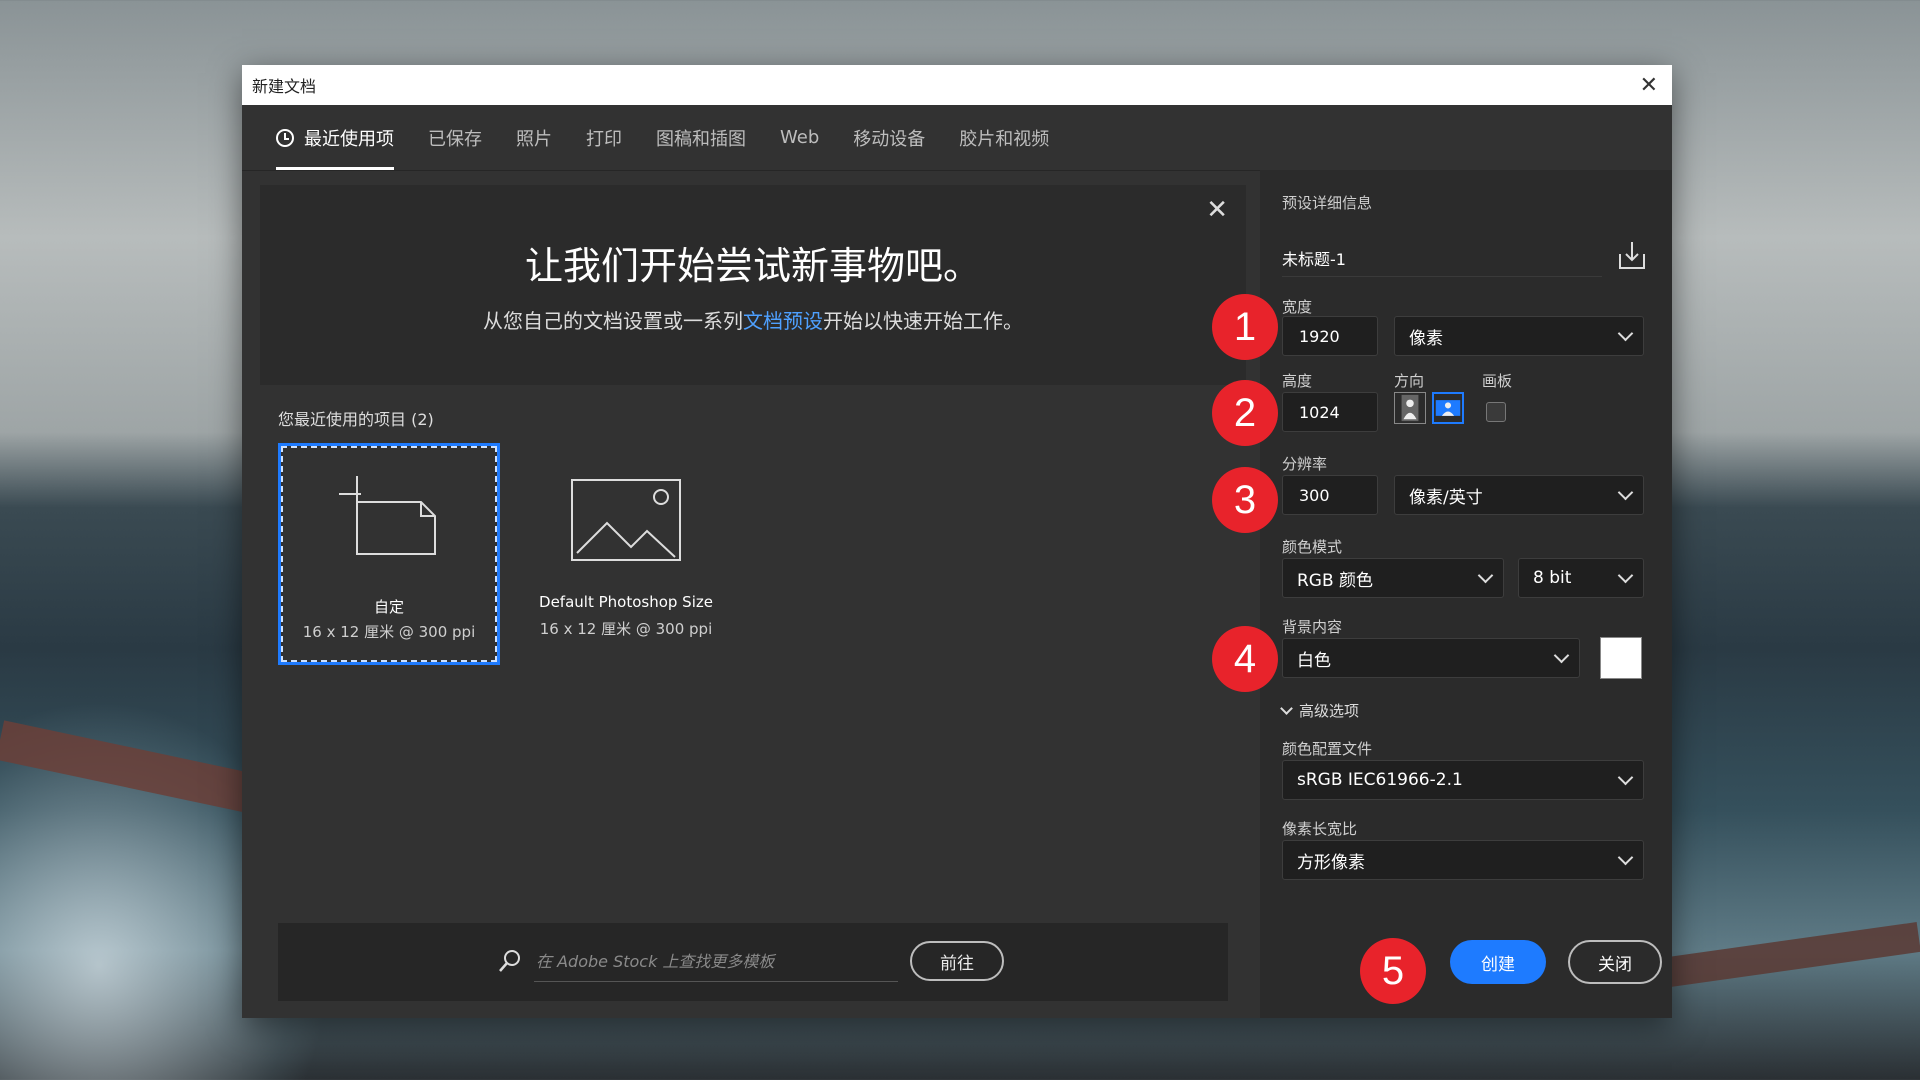 Image resolution: width=1920 pixels, height=1080 pixels. Describe the element at coordinates (284, 86) in the screenshot. I see `dialog-title: 新建文档` at that location.